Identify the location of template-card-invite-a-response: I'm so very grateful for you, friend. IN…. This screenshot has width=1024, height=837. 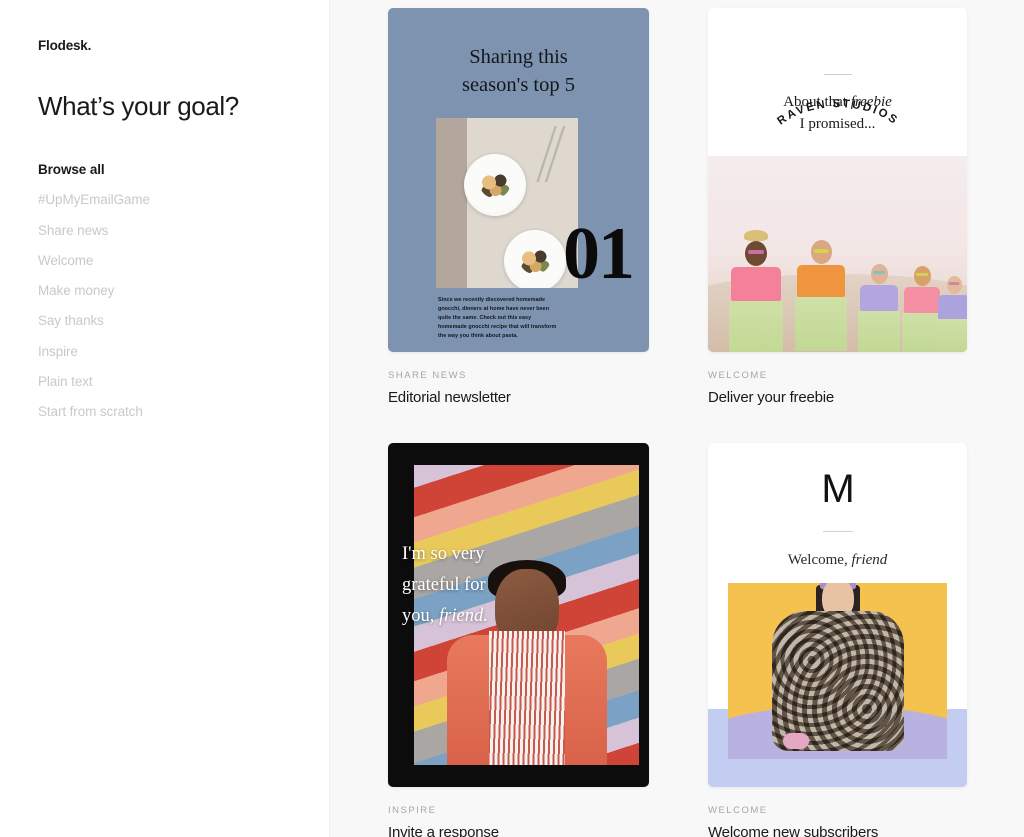
(518, 640).